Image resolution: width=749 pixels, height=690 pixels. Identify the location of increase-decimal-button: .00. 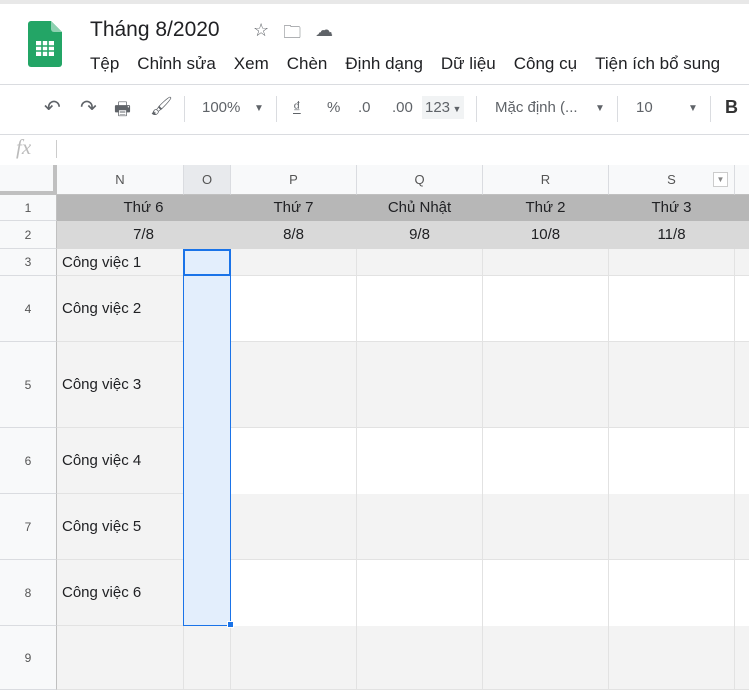
(402, 107).